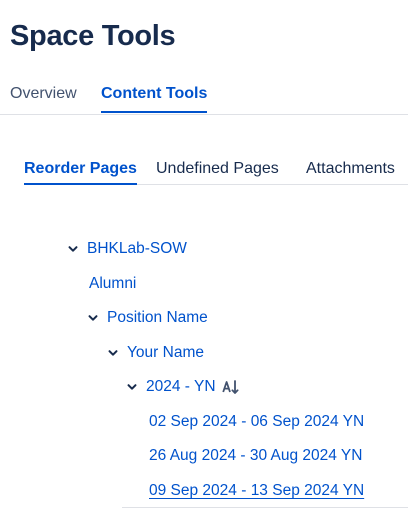  I want to click on tree-item-week: 02 Sep 2024 - 06 Sep 2024 YN, so click(256, 422).